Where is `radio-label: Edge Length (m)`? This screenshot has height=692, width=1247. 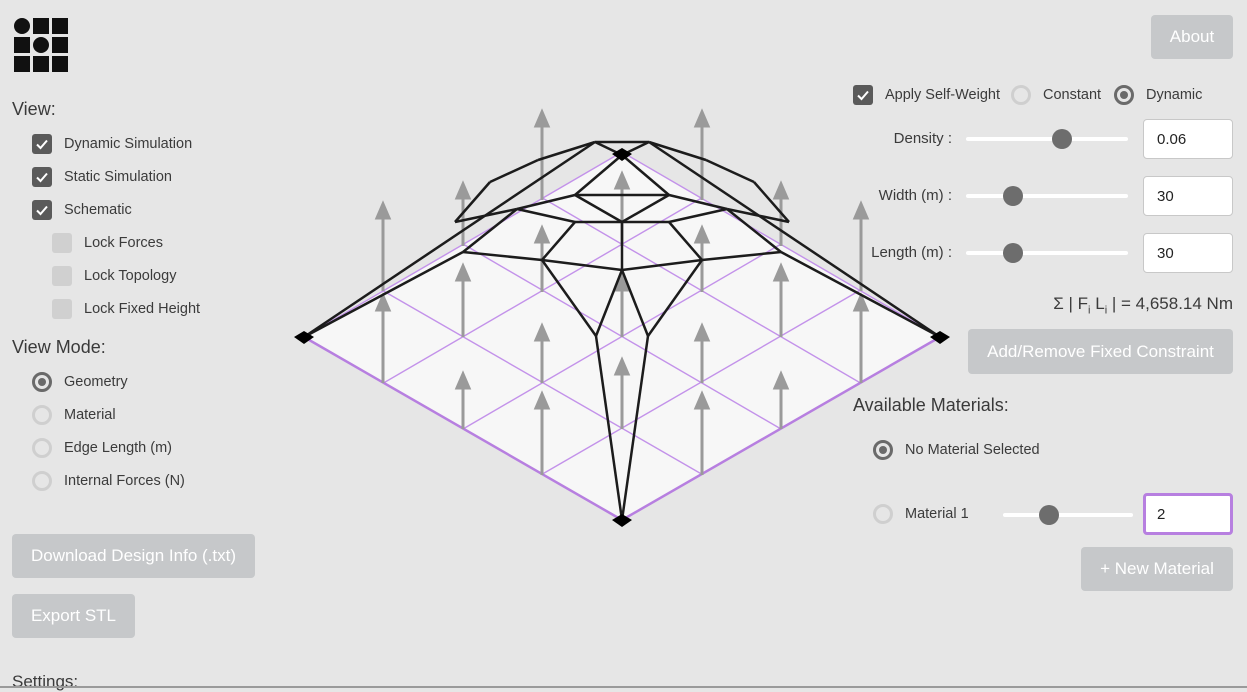
radio-label: Edge Length (m) is located at coordinates (118, 448).